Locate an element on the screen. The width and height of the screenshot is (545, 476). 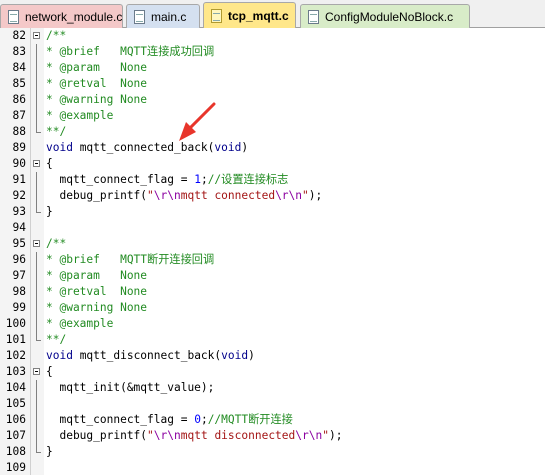
code-line: 89 void mqtt_connected_back(void) is located at coordinates (272, 148).